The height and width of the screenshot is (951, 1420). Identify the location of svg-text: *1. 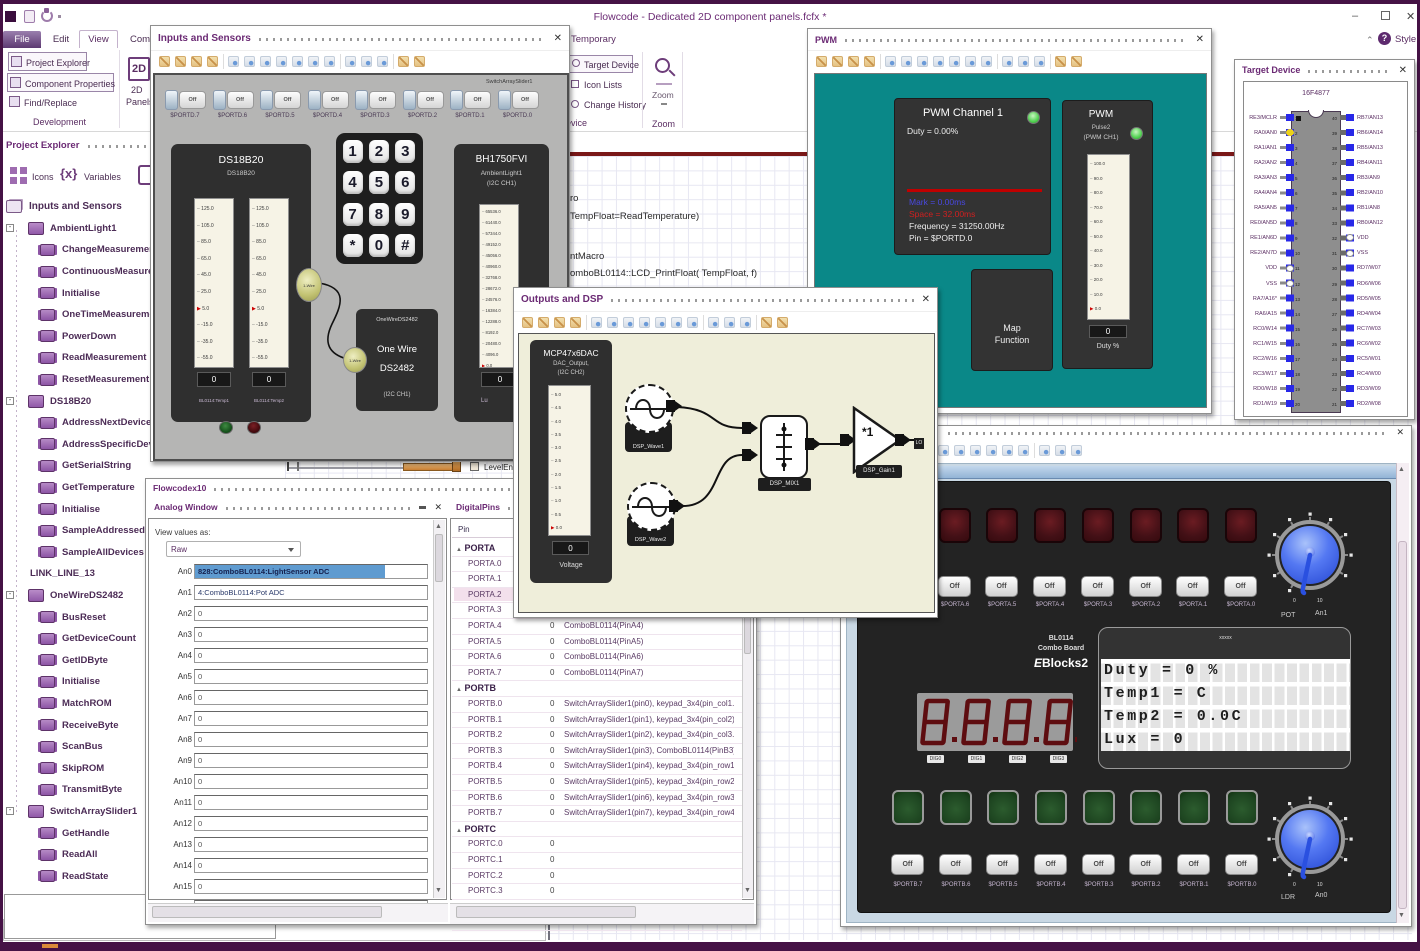
(868, 432).